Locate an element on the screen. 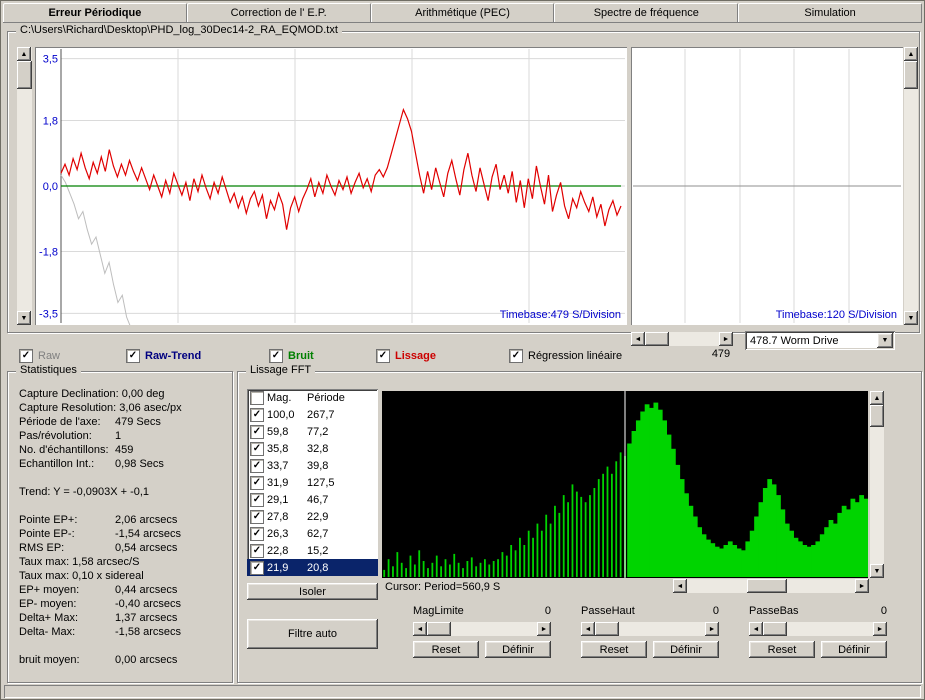 This screenshot has height=700, width=925. timebase-hscrollbar: ◄ ► is located at coordinates (682, 339).